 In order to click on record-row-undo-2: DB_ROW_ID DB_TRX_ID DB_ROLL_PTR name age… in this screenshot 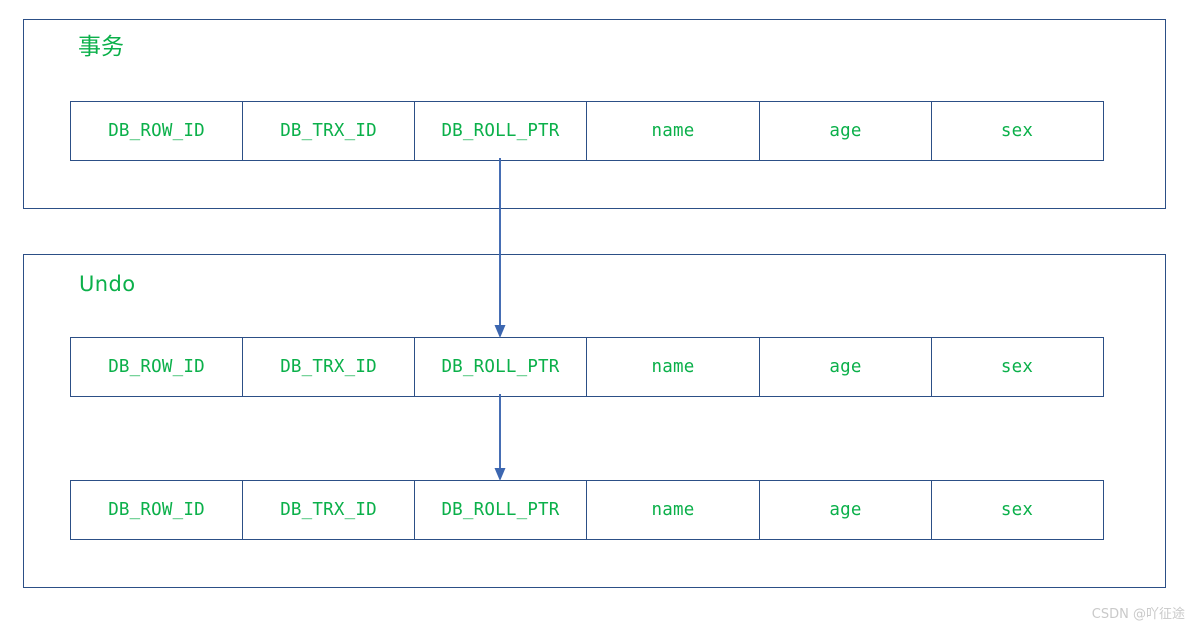, I will do `click(587, 510)`.